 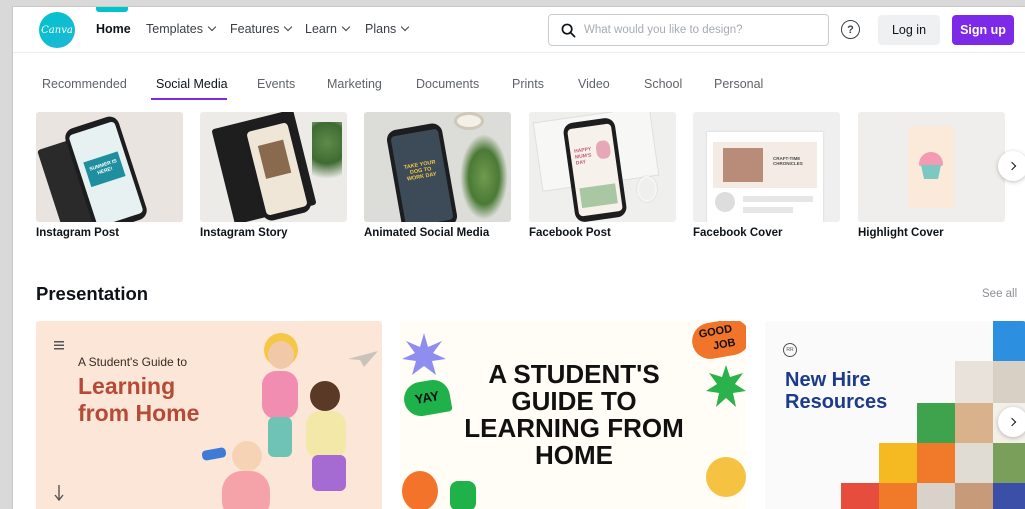 What do you see at coordinates (594, 84) in the screenshot?
I see `tab-video: Video` at bounding box center [594, 84].